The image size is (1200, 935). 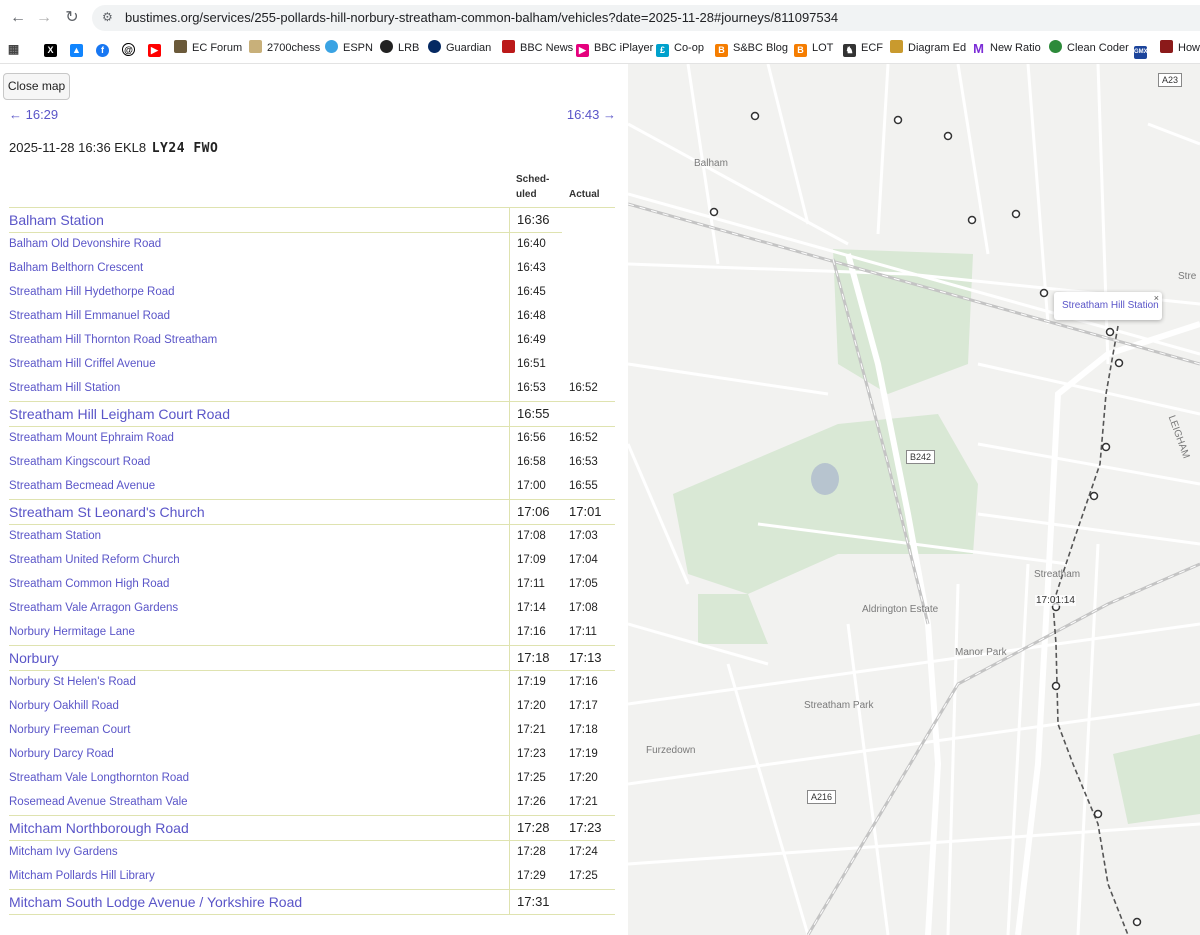 I want to click on timetable-row: Norbury Hermitage Lane 17:16 17:11, so click(x=312, y=633).